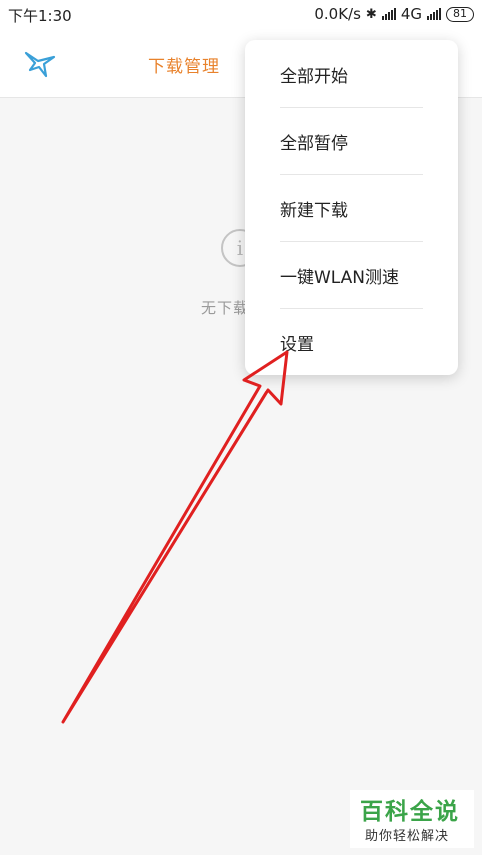 Image resolution: width=482 pixels, height=855 pixels. I want to click on menu-item-label: 全部开始, so click(314, 77).